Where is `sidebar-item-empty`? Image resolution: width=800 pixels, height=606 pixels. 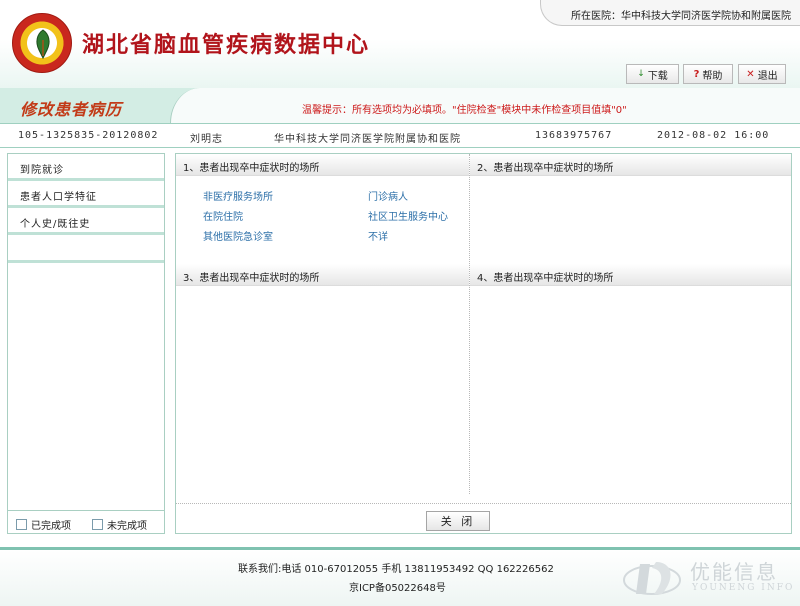 sidebar-item-empty is located at coordinates (86, 249).